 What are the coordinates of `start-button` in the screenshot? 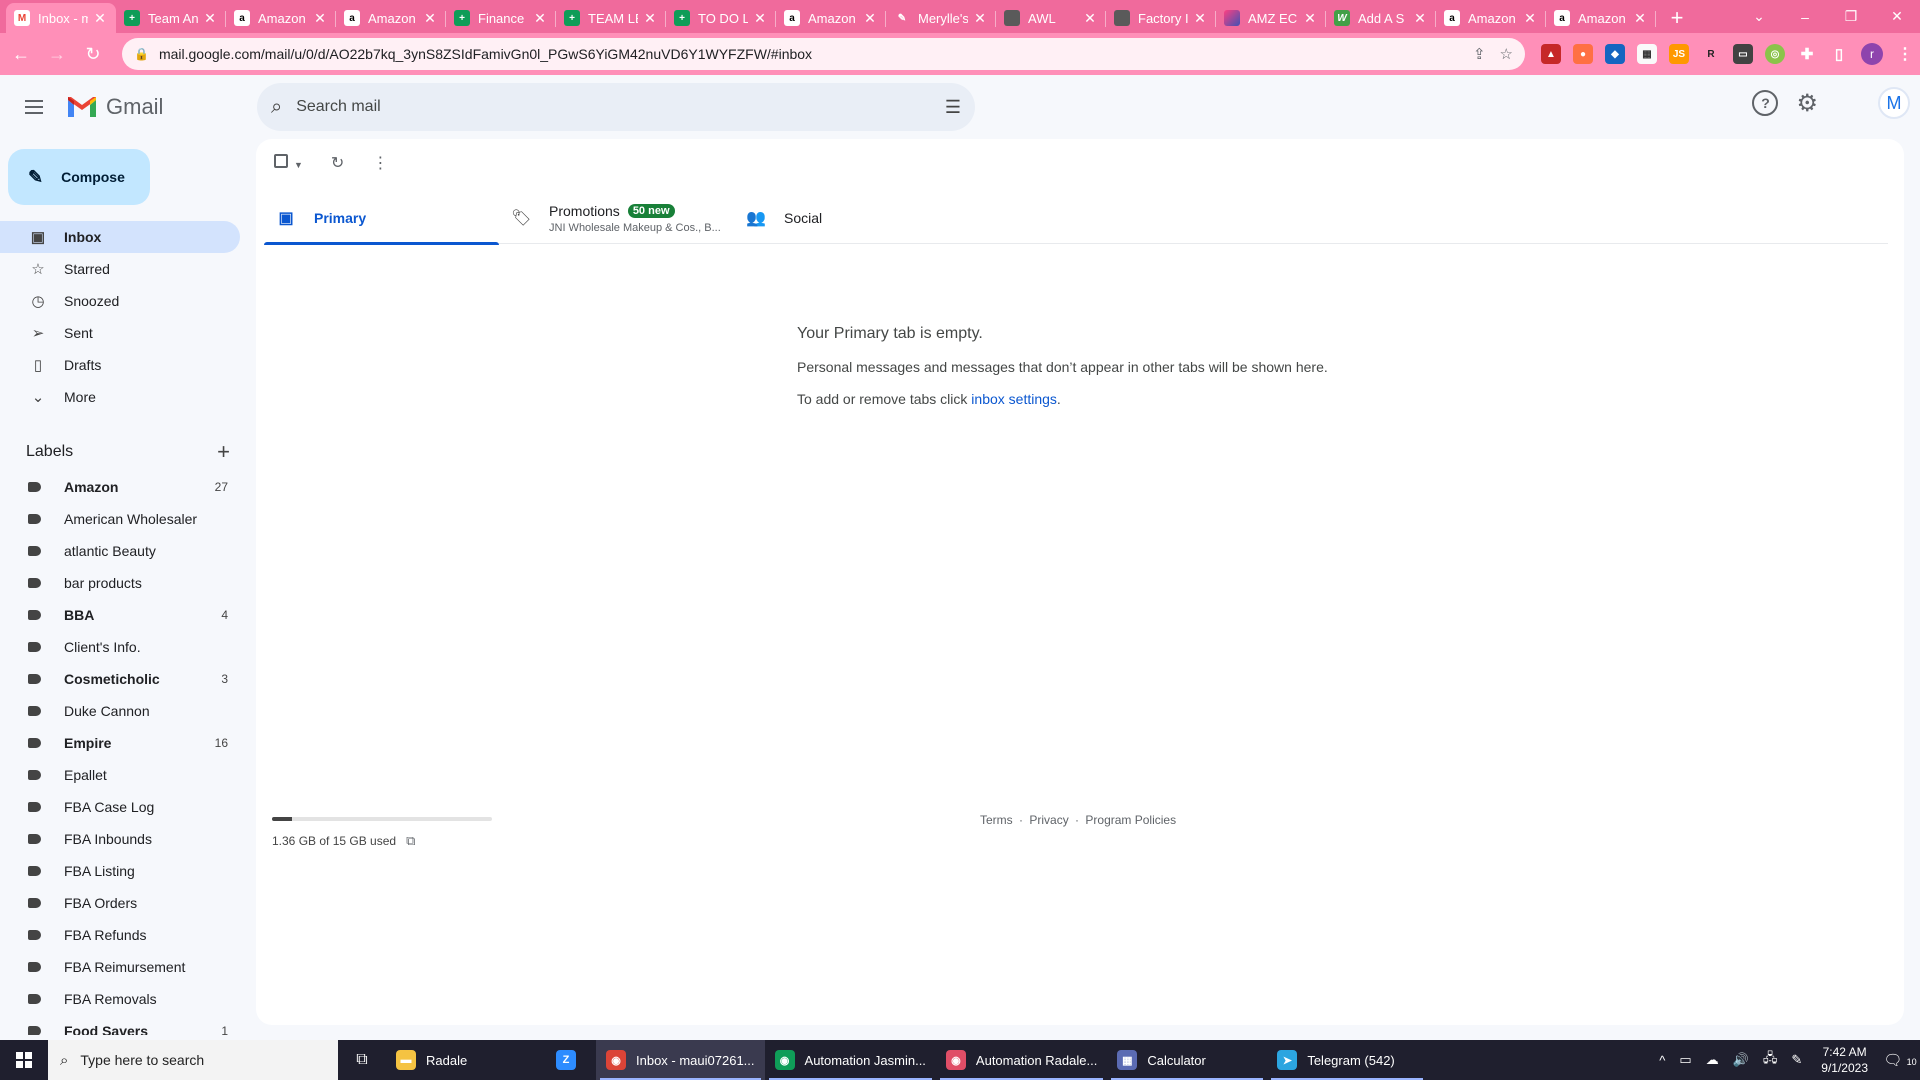 It's located at (24, 1060).